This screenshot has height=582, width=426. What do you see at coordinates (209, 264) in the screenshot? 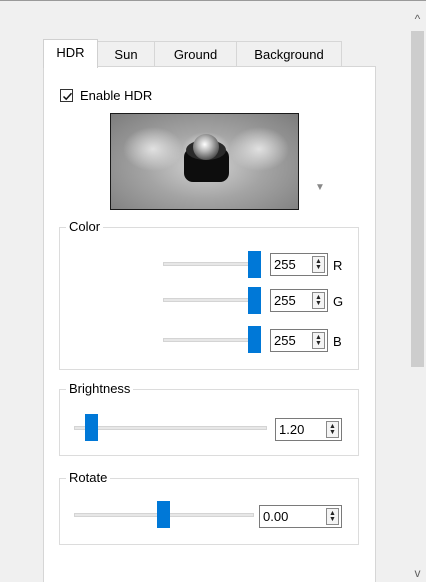
I see `red-slider-track` at bounding box center [209, 264].